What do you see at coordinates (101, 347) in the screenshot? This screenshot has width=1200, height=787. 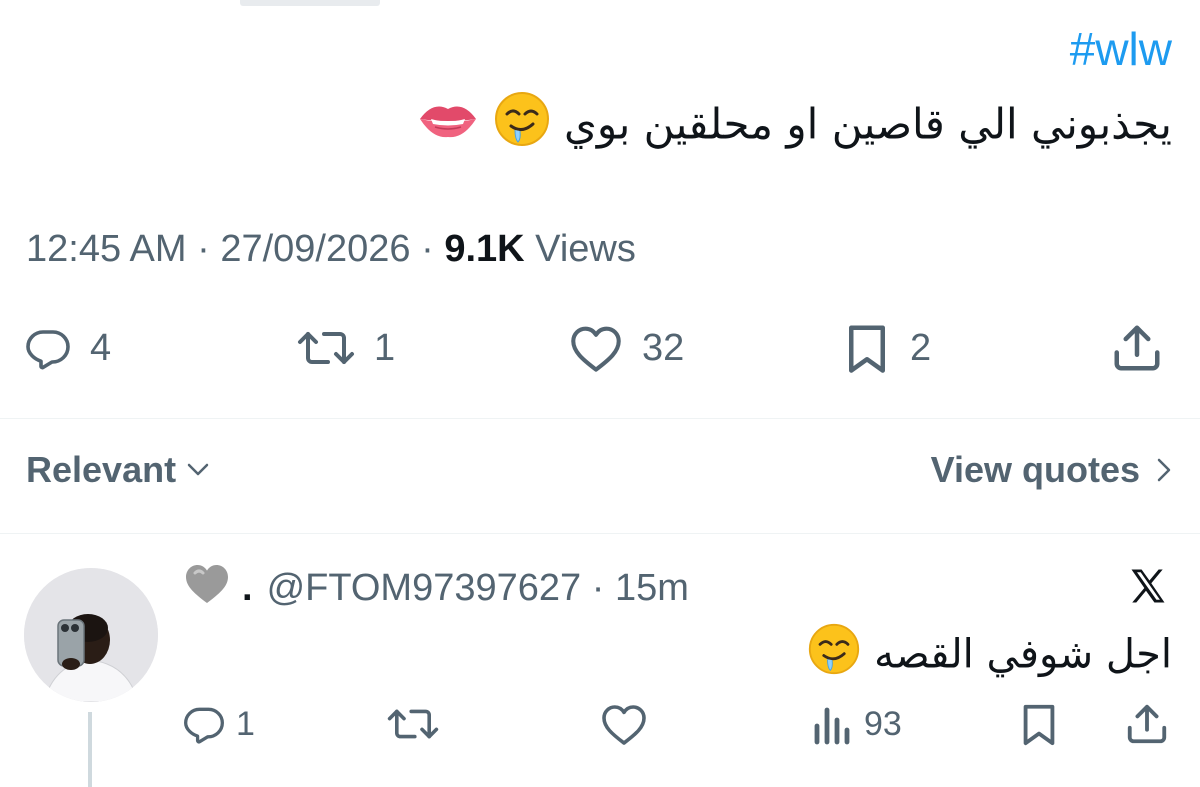 I see `reply-count: 4` at bounding box center [101, 347].